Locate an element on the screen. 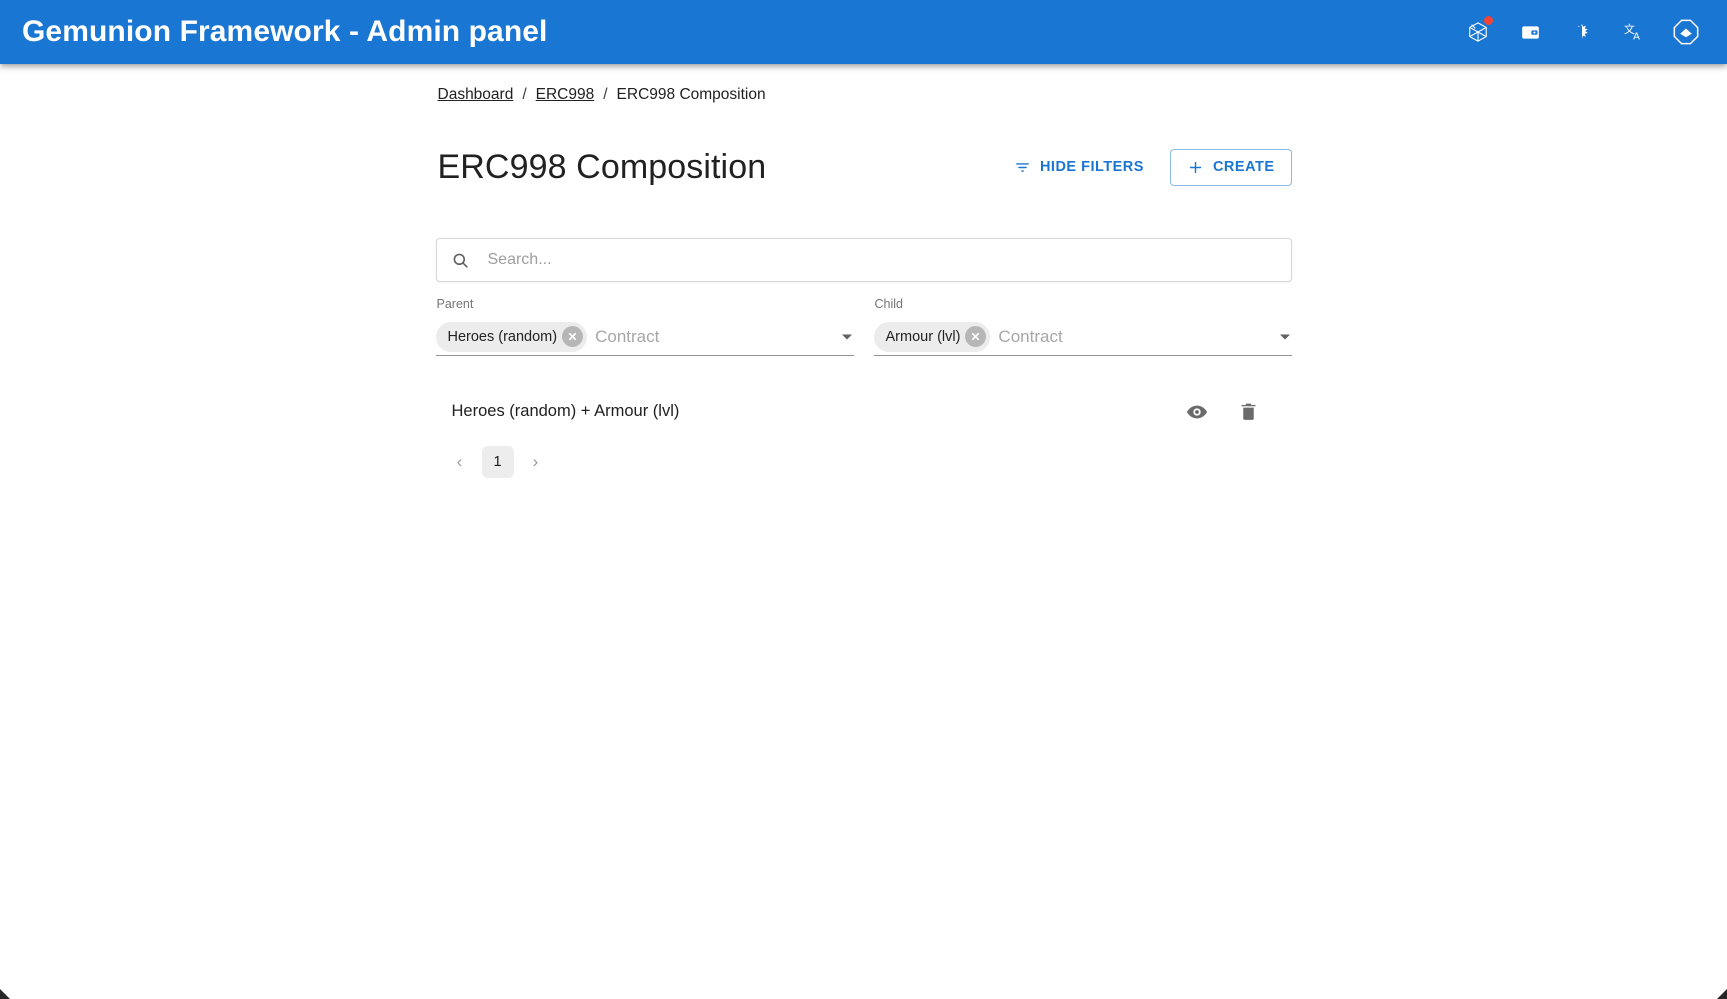  theme-toggle-icon is located at coordinates (1582, 32).